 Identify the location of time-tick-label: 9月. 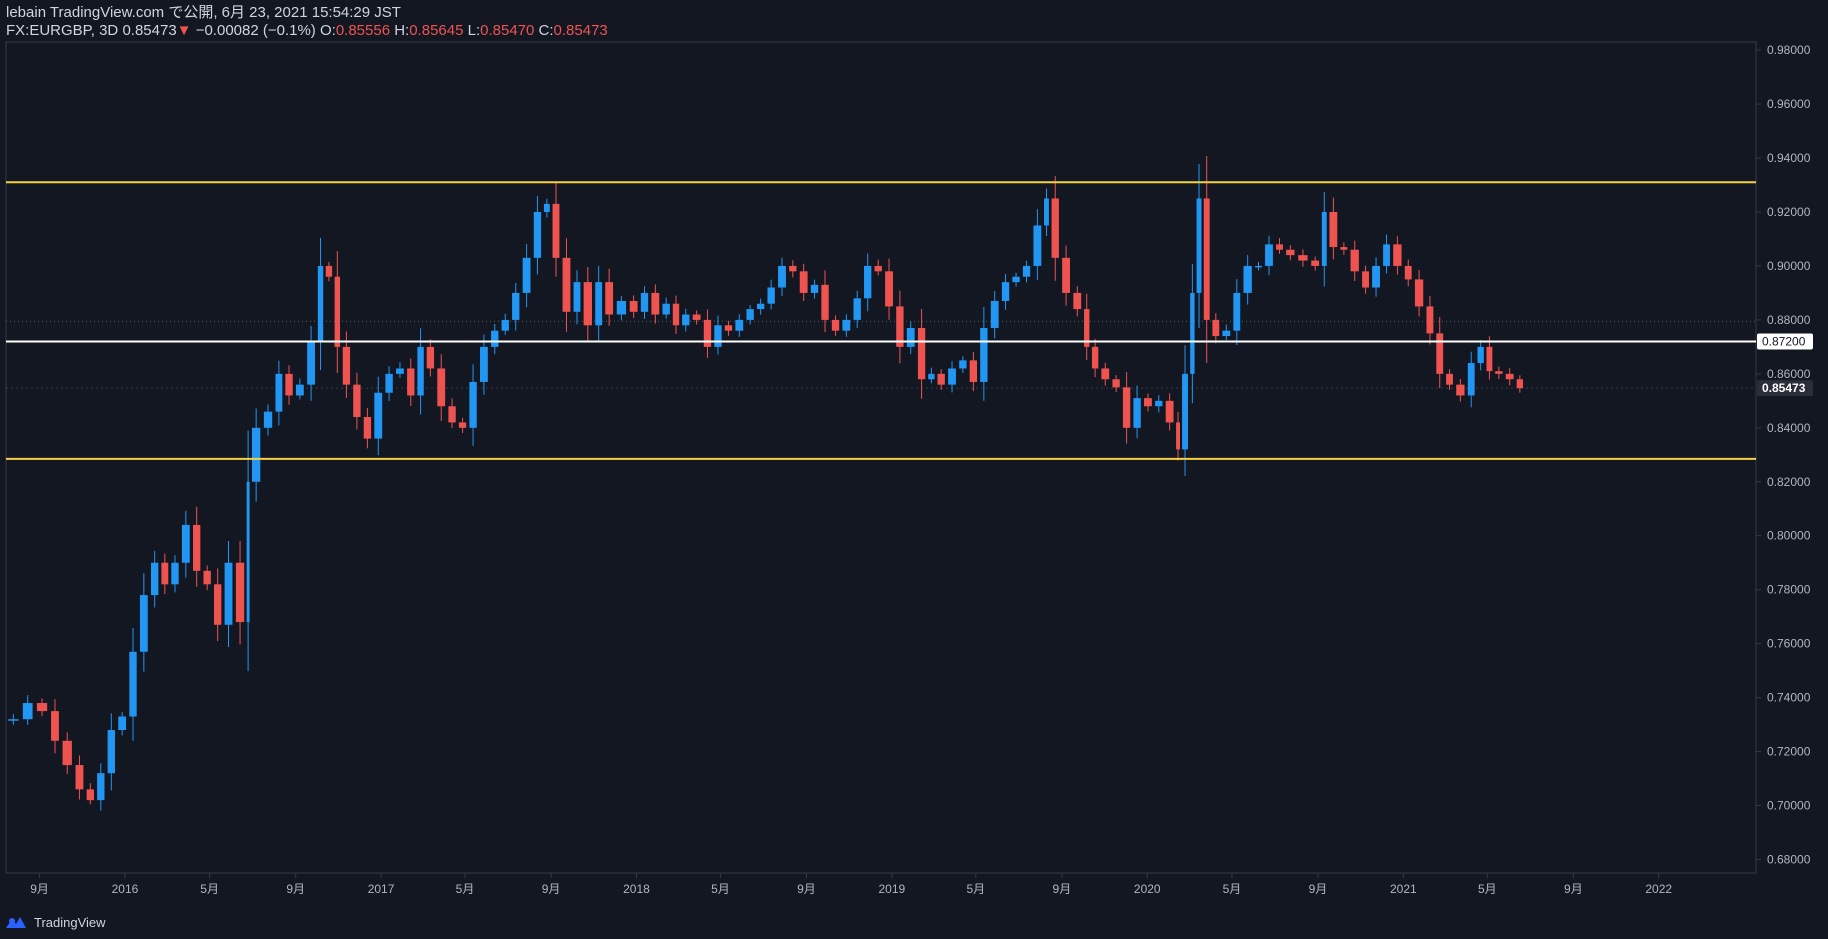
(1062, 889).